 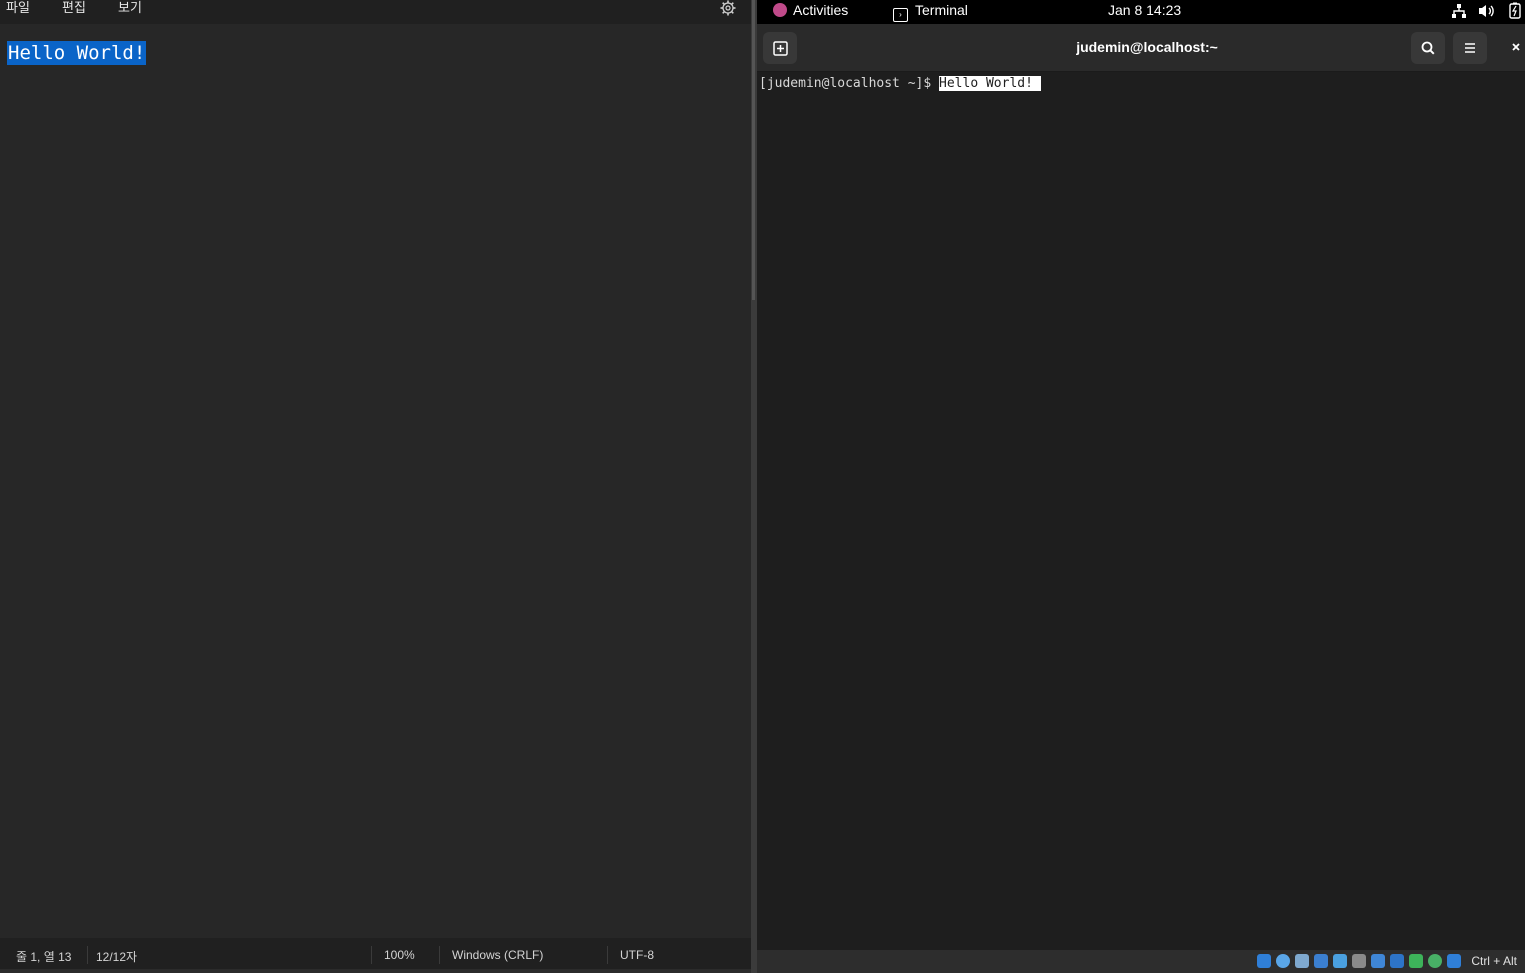 What do you see at coordinates (1144, 11) in the screenshot?
I see `clock: Jan 8 14:23` at bounding box center [1144, 11].